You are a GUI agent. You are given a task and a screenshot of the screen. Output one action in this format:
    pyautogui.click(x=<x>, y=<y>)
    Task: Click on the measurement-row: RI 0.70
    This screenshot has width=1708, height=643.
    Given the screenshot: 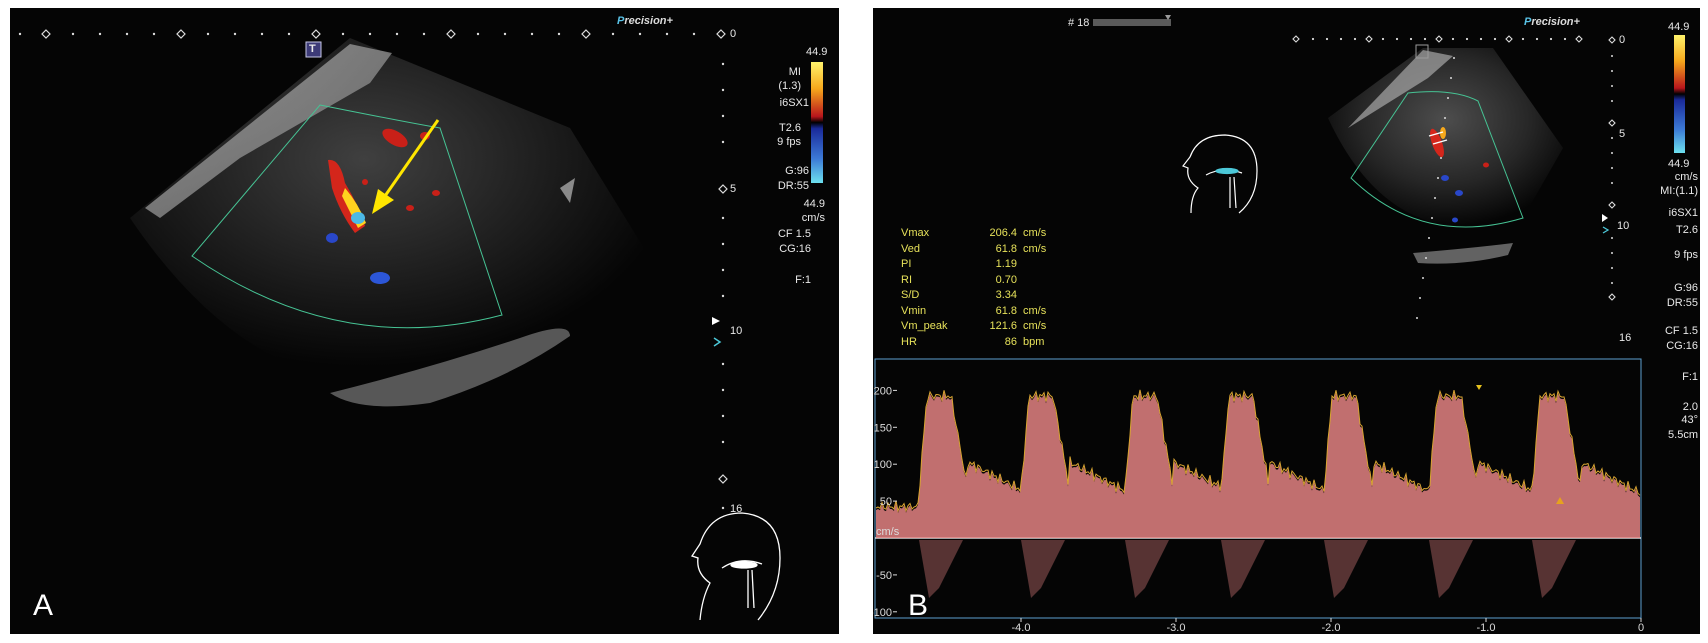 What is the action you would take?
    pyautogui.click(x=982, y=281)
    